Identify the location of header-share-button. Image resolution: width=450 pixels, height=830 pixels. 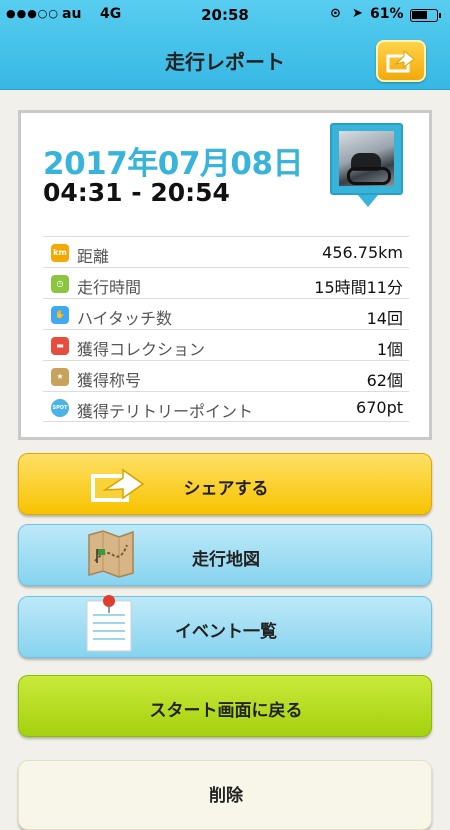
(401, 61).